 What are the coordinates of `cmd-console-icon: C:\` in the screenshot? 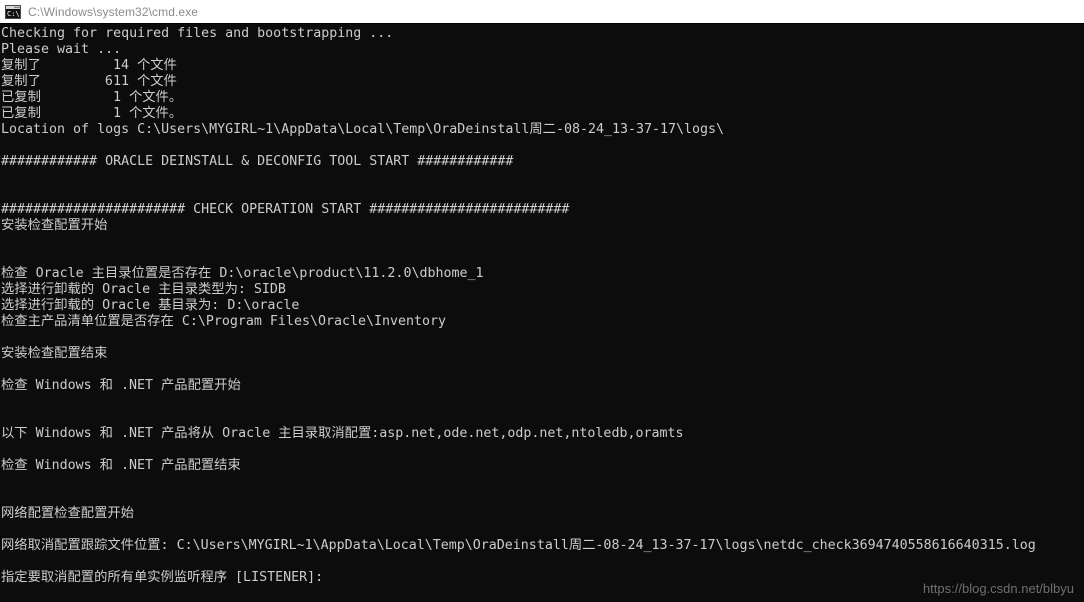 It's located at (13, 12).